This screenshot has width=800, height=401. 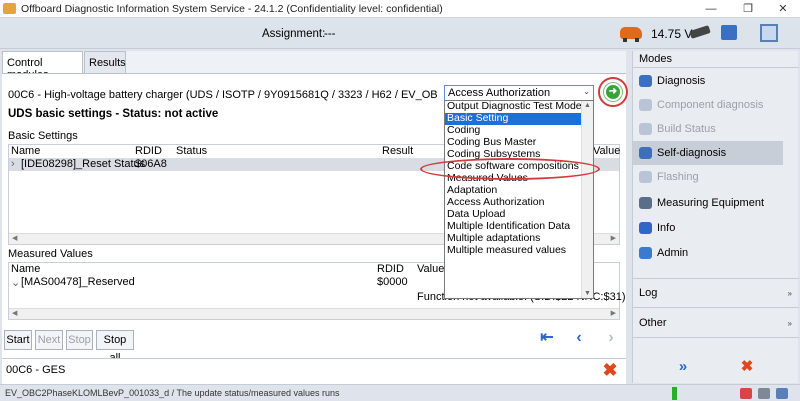 What do you see at coordinates (711, 9) in the screenshot?
I see `minimize-button: —` at bounding box center [711, 9].